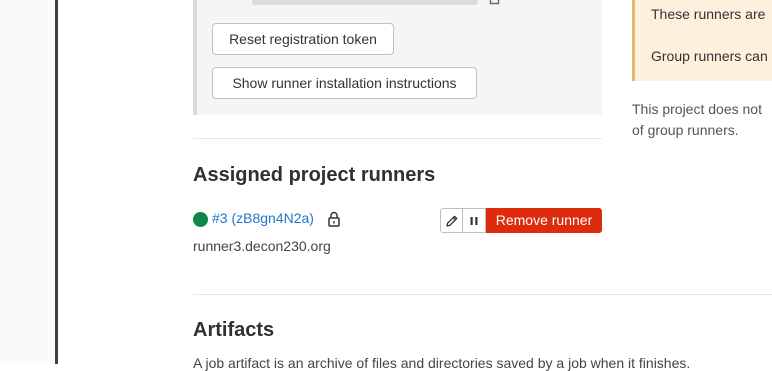 Image resolution: width=772 pixels, height=371 pixels. What do you see at coordinates (709, 56) in the screenshot?
I see `alert-text-line-2: Group runners can` at bounding box center [709, 56].